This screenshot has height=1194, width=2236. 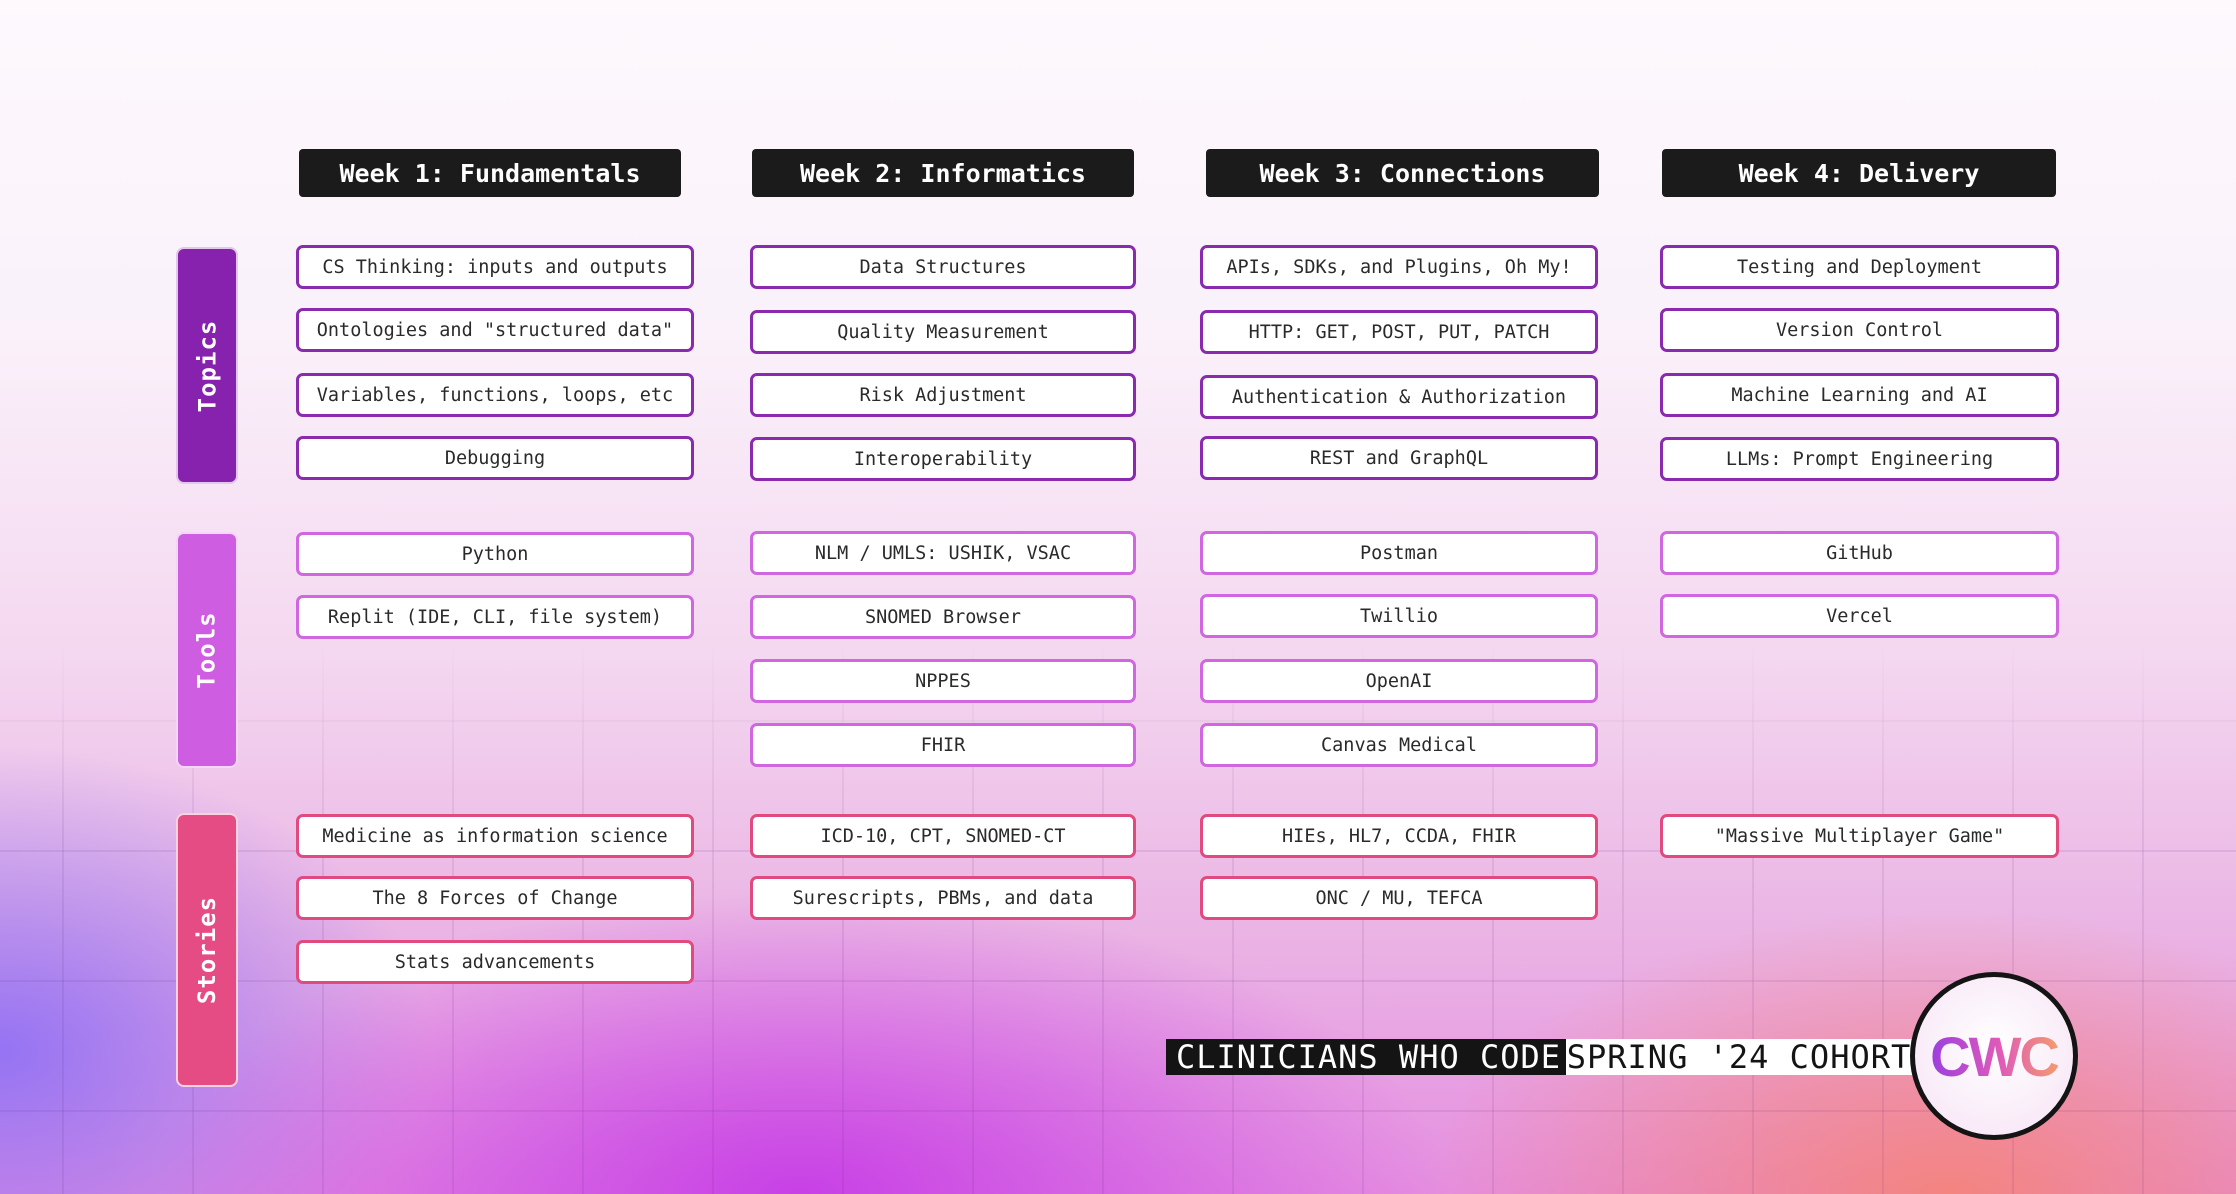 What do you see at coordinates (1859, 267) in the screenshot?
I see `week-4-topic-1: Testing and Deployment` at bounding box center [1859, 267].